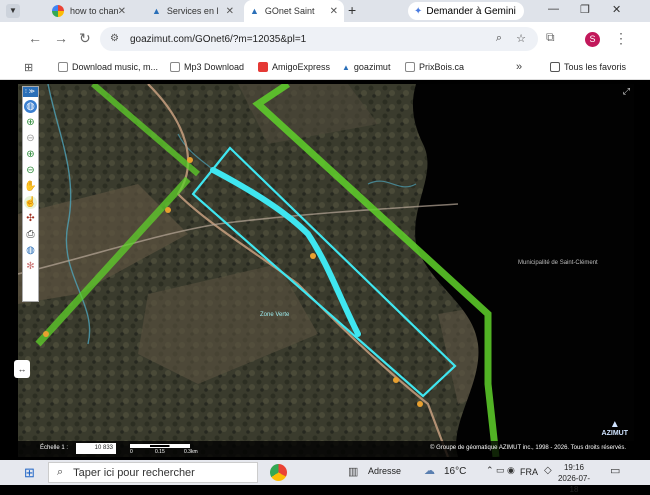  Describe the element at coordinates (30, 106) in the screenshot. I see `globe-icon: ◍` at that location.